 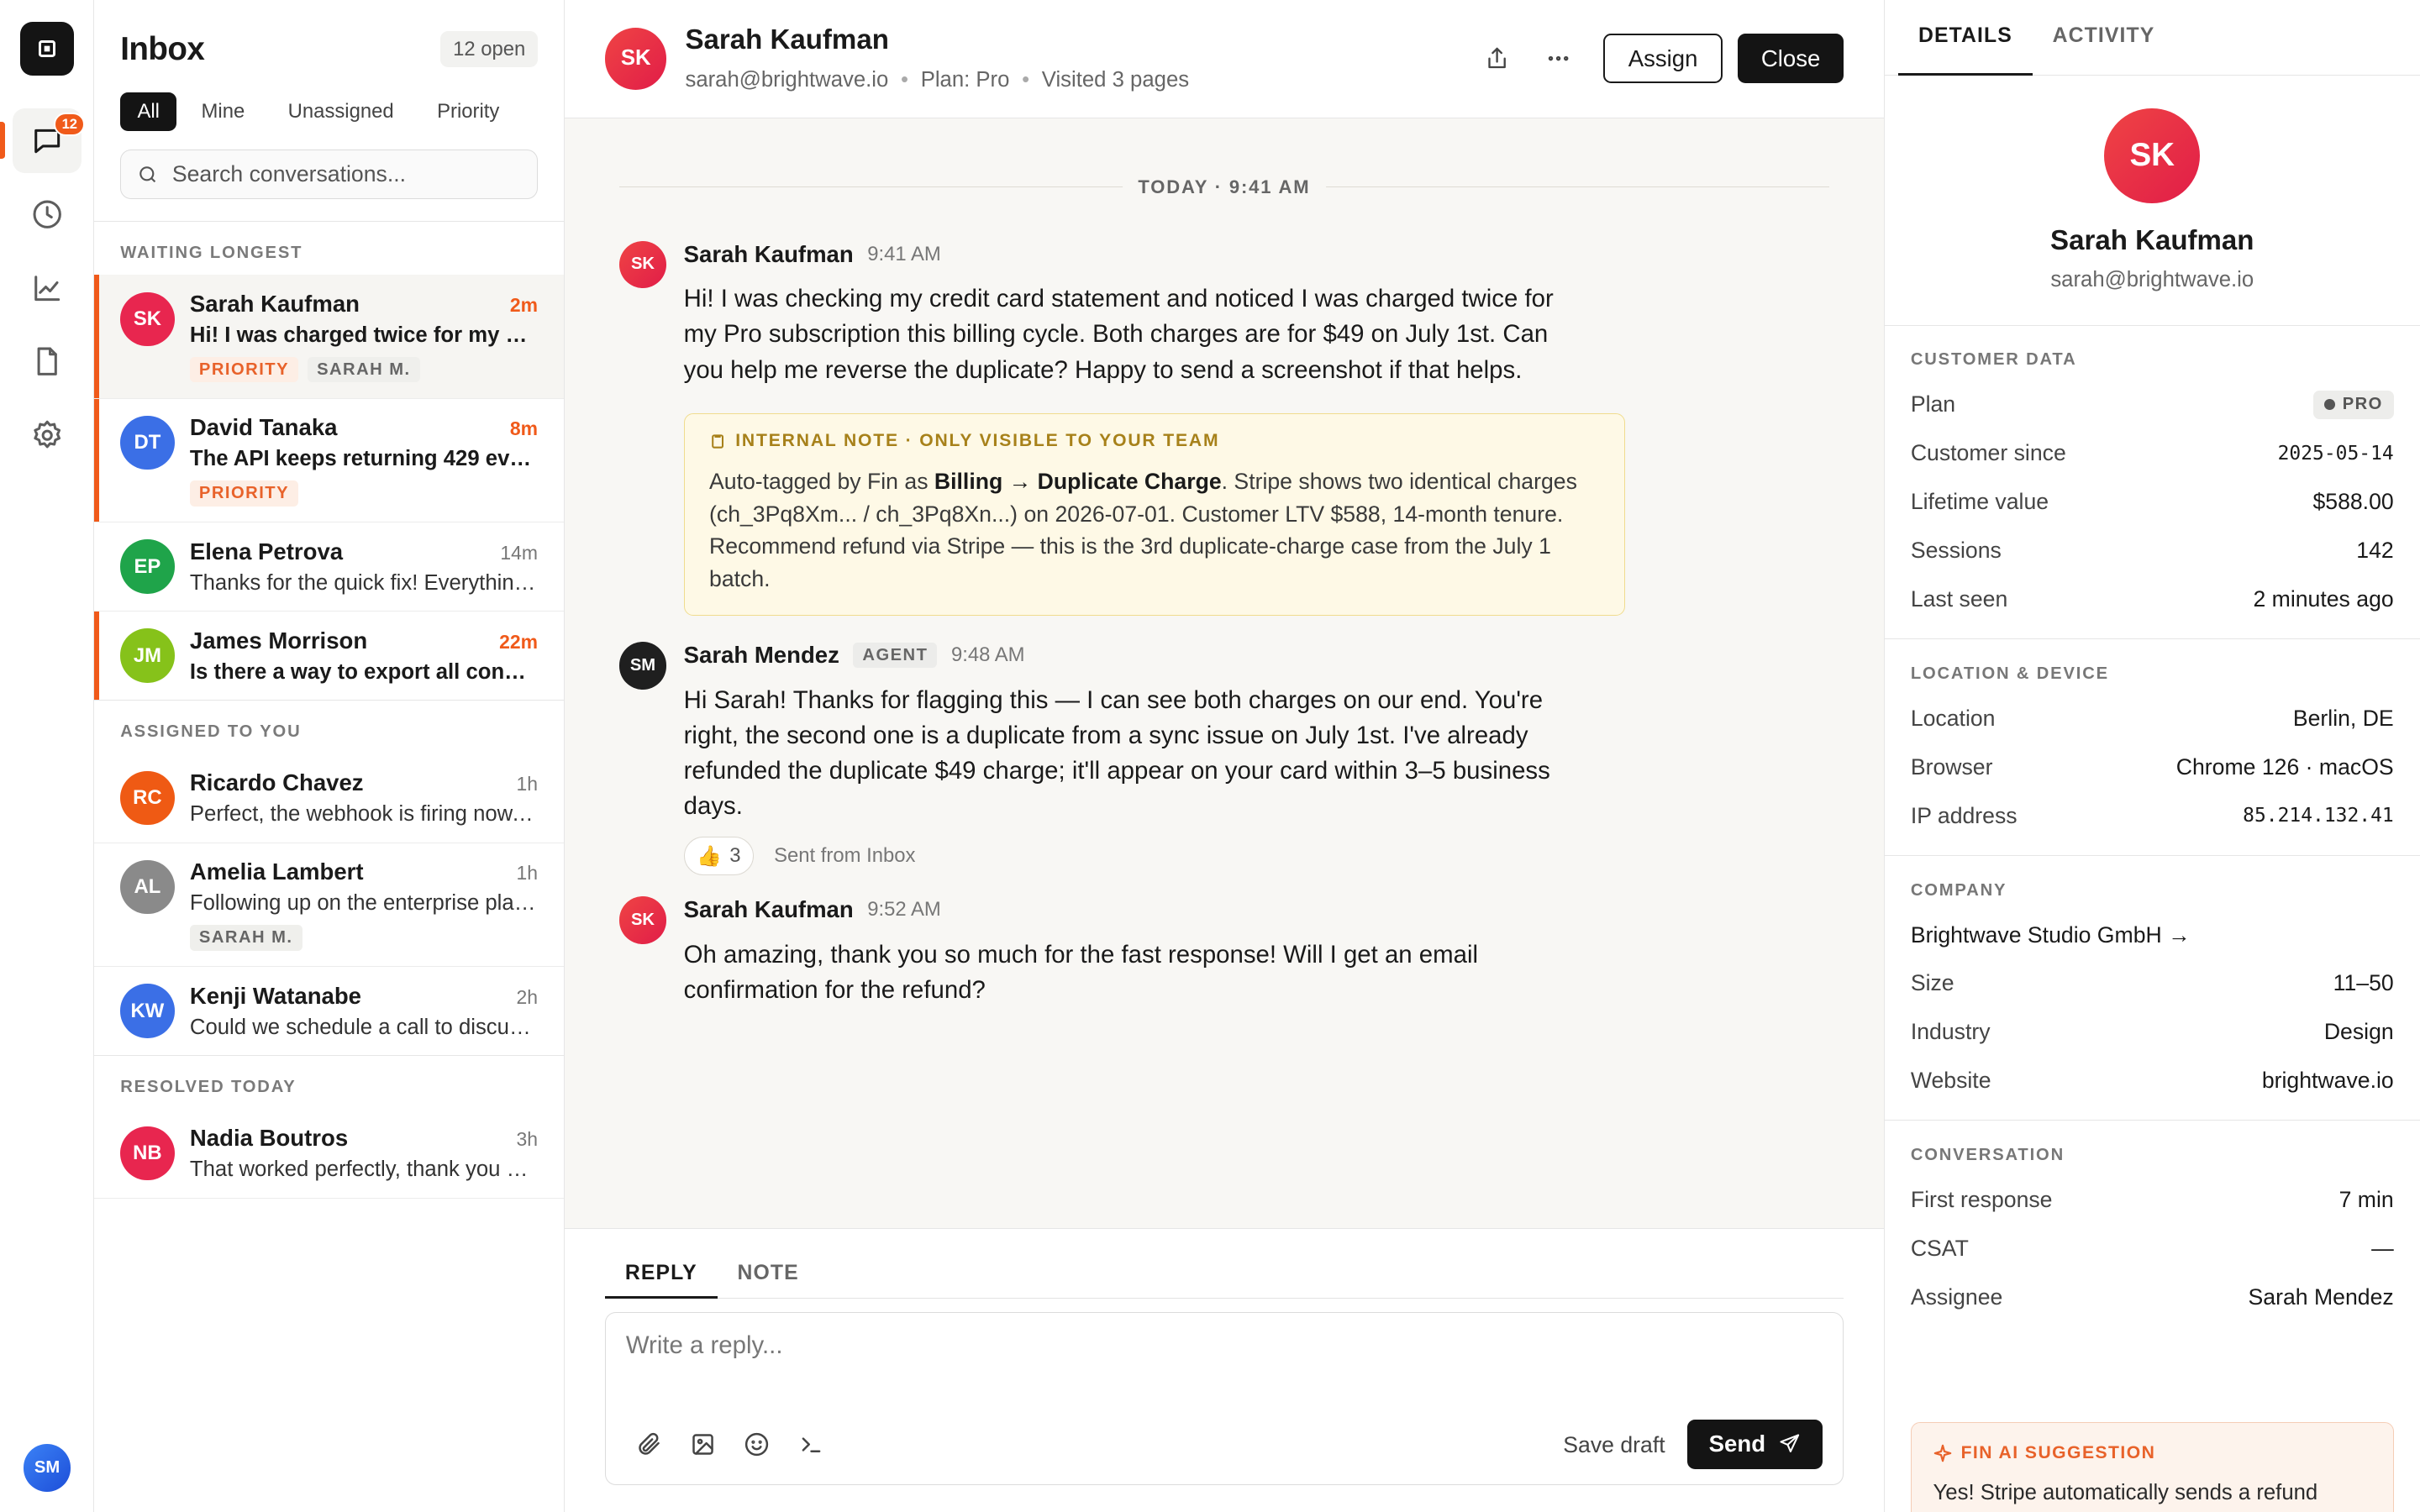 What do you see at coordinates (47, 360) in the screenshot?
I see `rail-articles-button` at bounding box center [47, 360].